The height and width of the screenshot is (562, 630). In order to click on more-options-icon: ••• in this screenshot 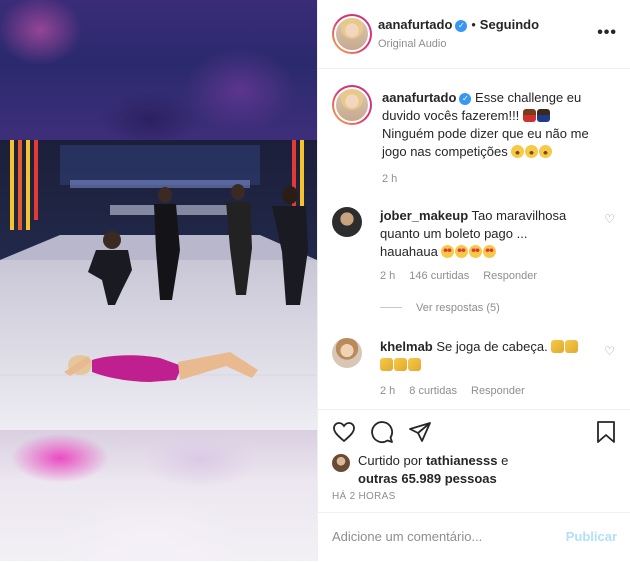, I will do `click(607, 33)`.